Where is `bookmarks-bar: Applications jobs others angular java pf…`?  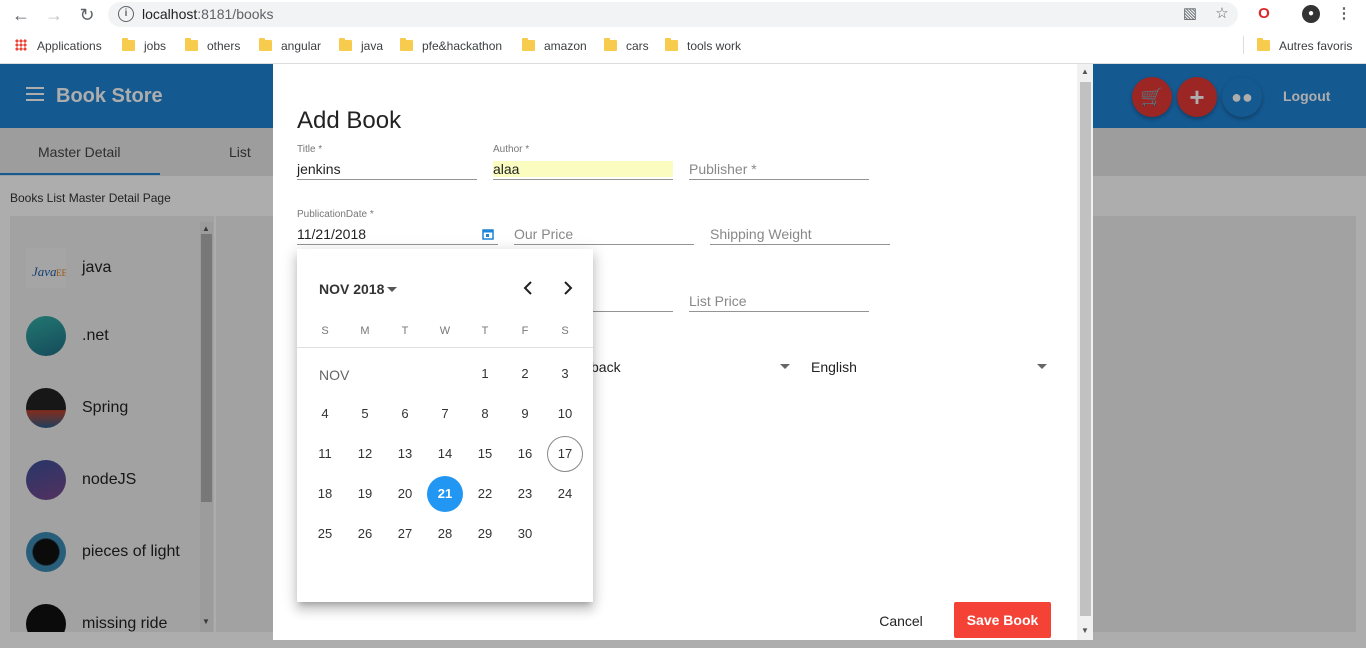
bookmarks-bar: Applications jobs others angular java pf… is located at coordinates (683, 46).